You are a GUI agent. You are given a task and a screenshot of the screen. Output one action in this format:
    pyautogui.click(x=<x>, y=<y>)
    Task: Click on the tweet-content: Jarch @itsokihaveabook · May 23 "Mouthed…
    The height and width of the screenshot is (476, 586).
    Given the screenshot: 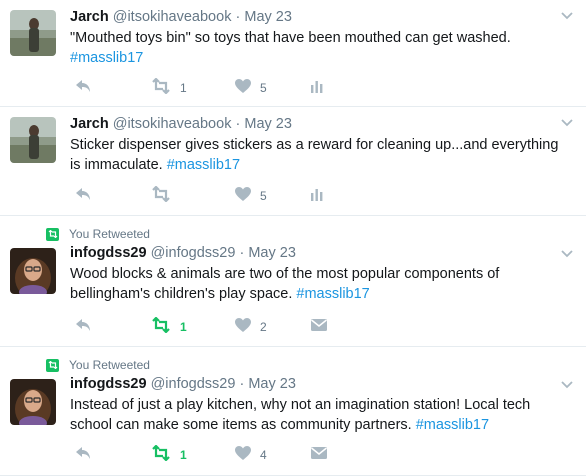 What is the action you would take?
    pyautogui.click(x=319, y=37)
    